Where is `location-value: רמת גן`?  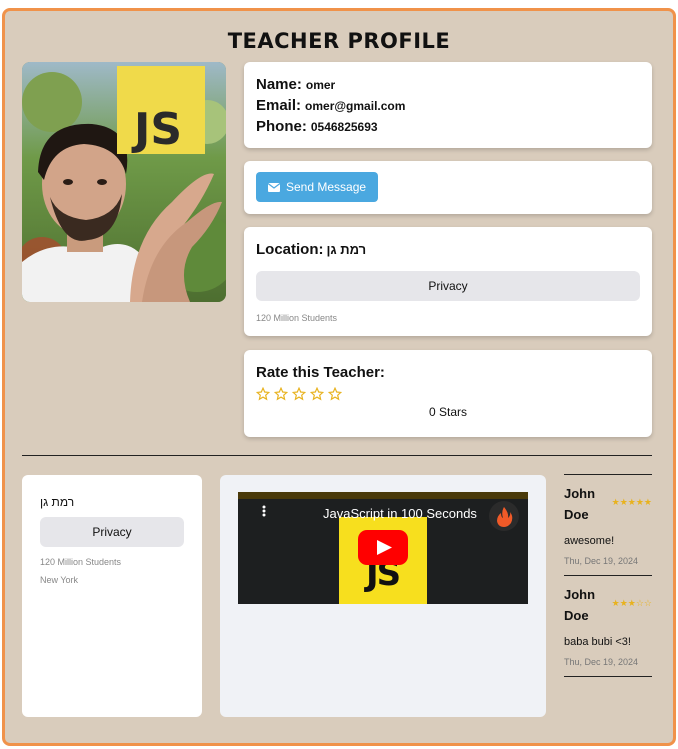
location-value: רמת גן is located at coordinates (346, 249).